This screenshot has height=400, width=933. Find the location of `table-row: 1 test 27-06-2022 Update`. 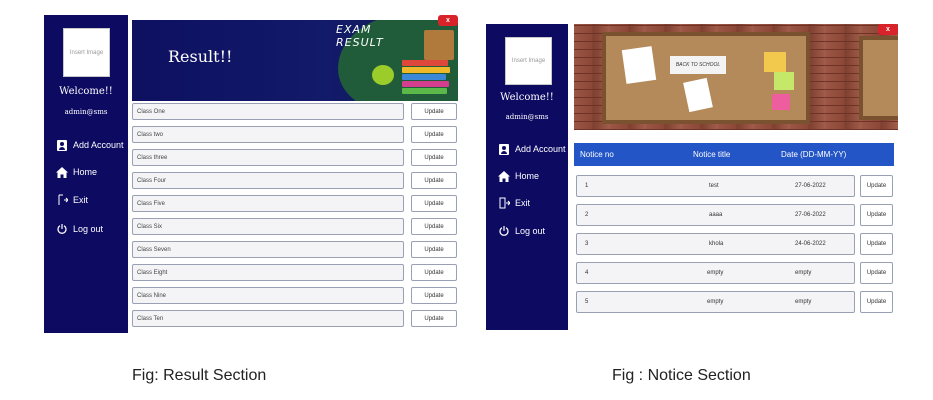

table-row: 1 test 27-06-2022 Update is located at coordinates (735, 186).